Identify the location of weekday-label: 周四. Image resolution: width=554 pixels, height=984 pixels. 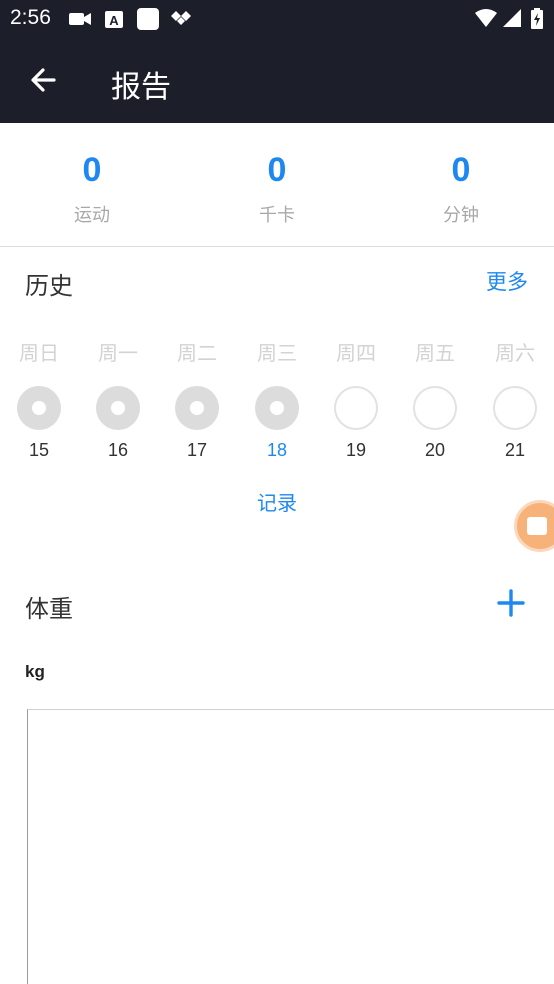
(356, 353).